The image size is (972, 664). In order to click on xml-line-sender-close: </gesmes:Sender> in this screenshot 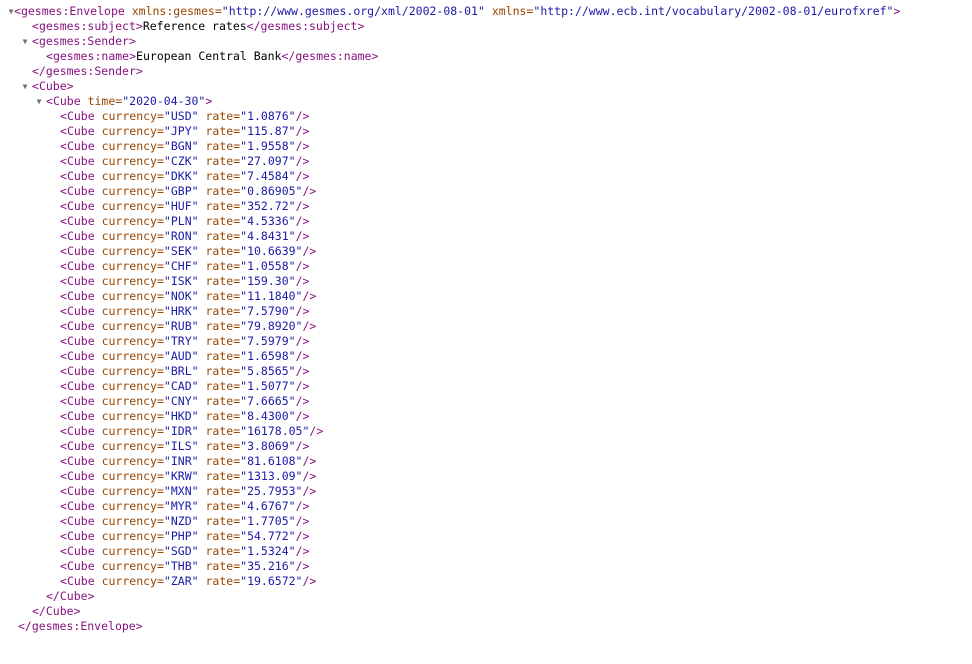, I will do `click(87, 71)`.